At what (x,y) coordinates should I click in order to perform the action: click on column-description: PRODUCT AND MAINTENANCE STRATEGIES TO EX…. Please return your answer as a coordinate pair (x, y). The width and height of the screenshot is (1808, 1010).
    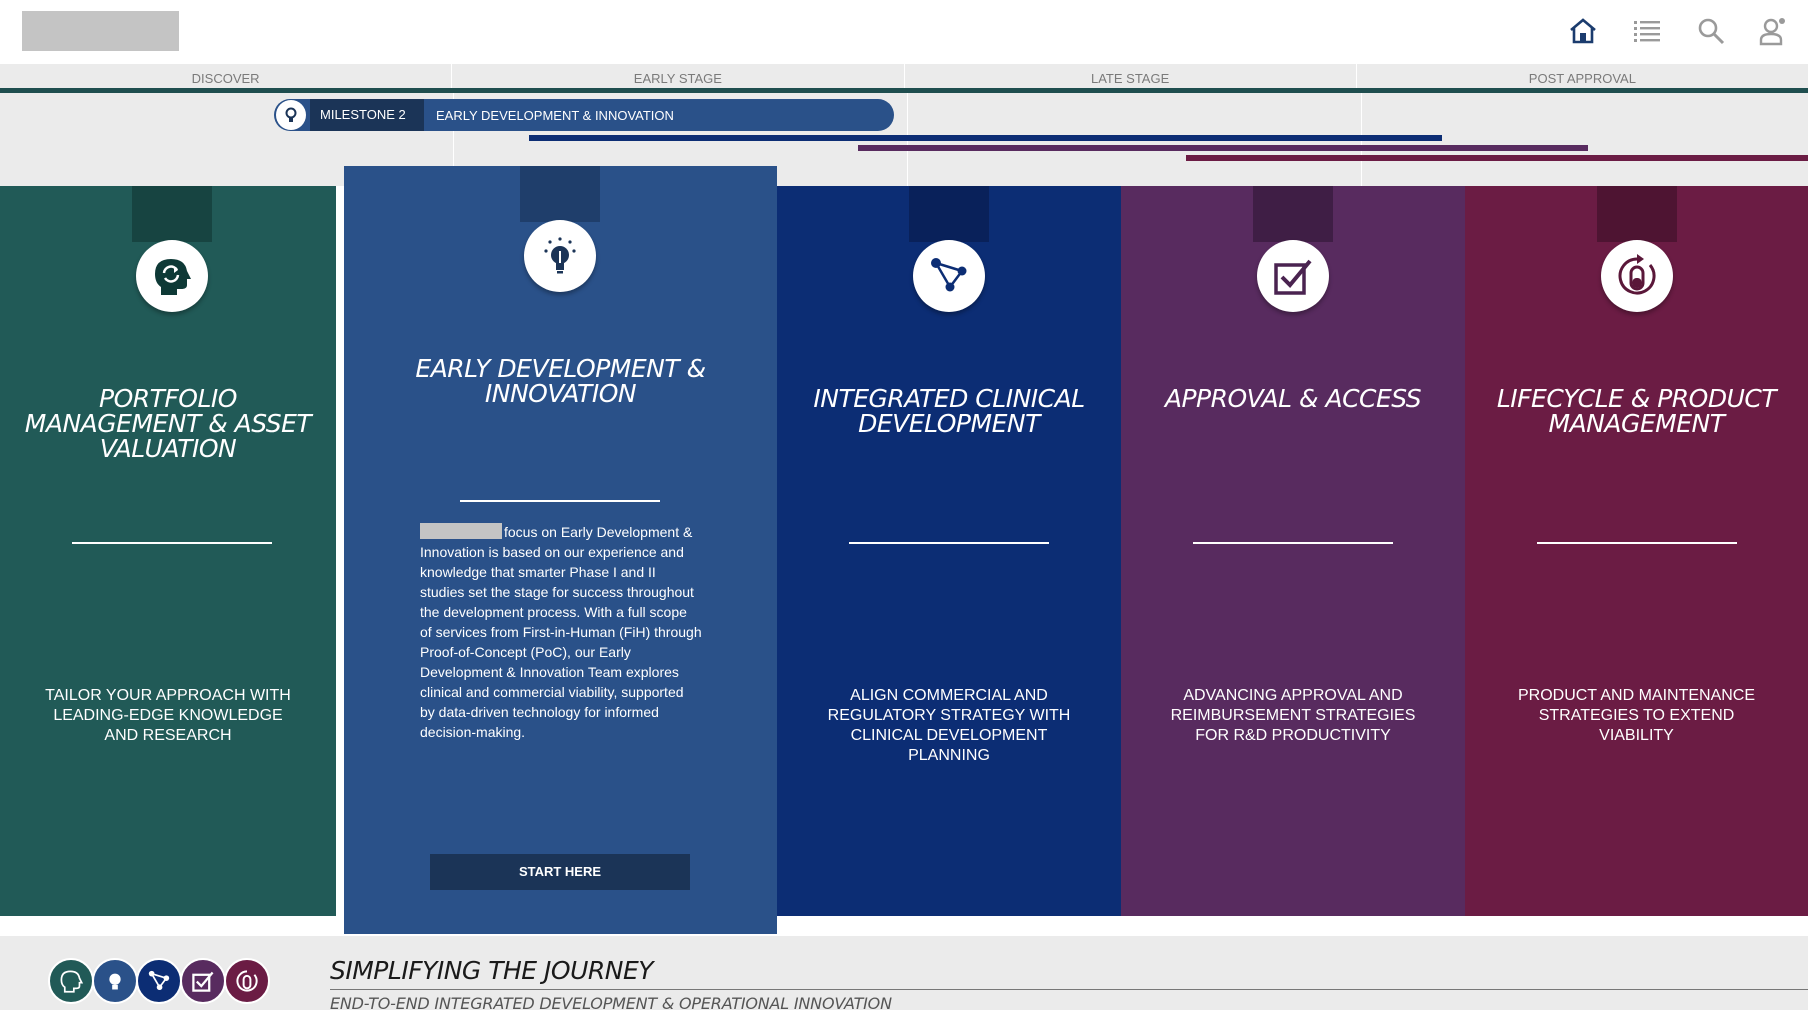
    Looking at the image, I should click on (1636, 715).